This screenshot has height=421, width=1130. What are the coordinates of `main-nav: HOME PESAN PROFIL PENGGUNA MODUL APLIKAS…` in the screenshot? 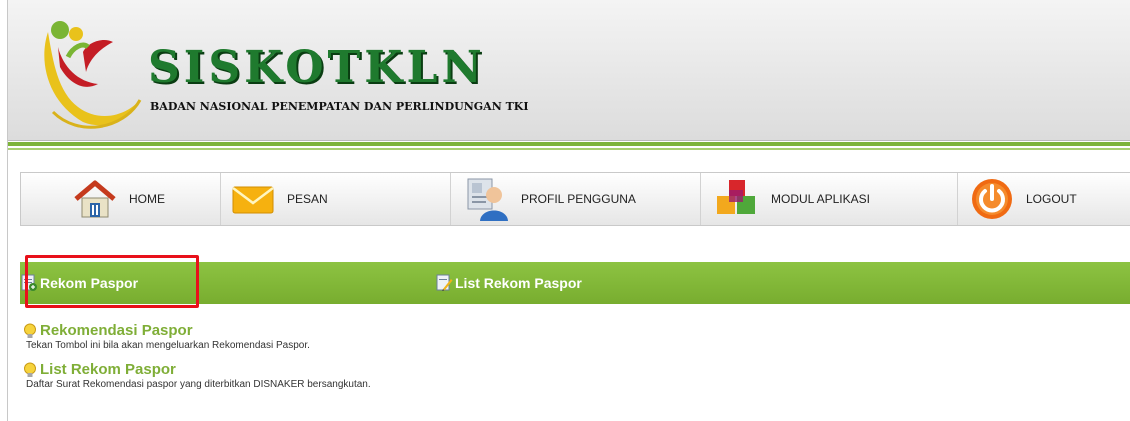 It's located at (575, 199).